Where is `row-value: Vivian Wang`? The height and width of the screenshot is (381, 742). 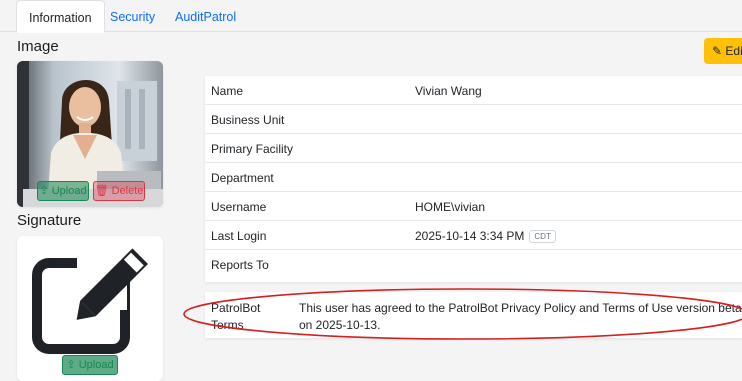 row-value: Vivian Wang is located at coordinates (448, 91).